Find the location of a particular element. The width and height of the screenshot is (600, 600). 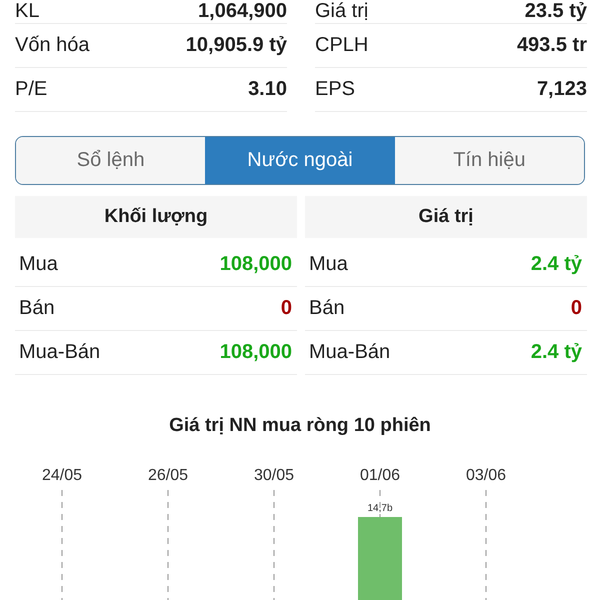

stat-label: KL is located at coordinates (27, 11).